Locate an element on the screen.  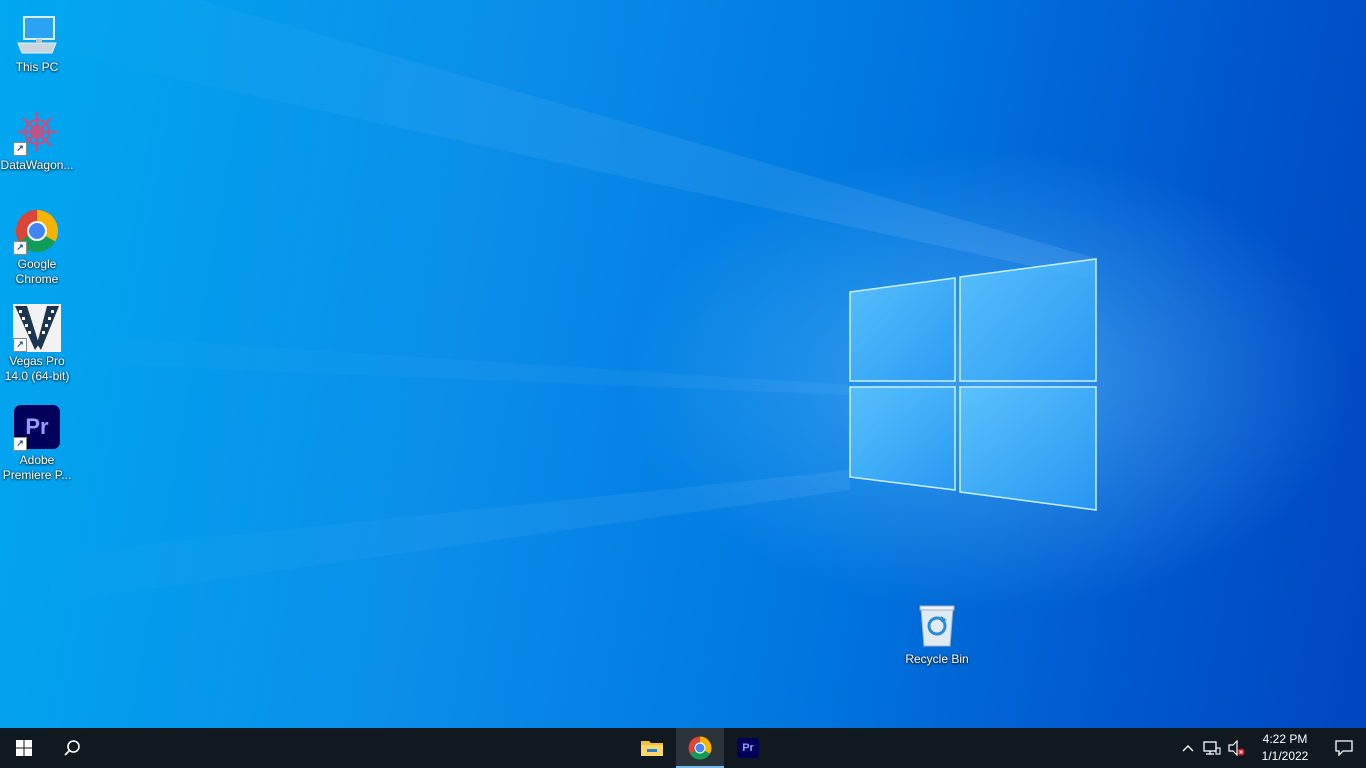
windows-start-icon is located at coordinates (24, 748).